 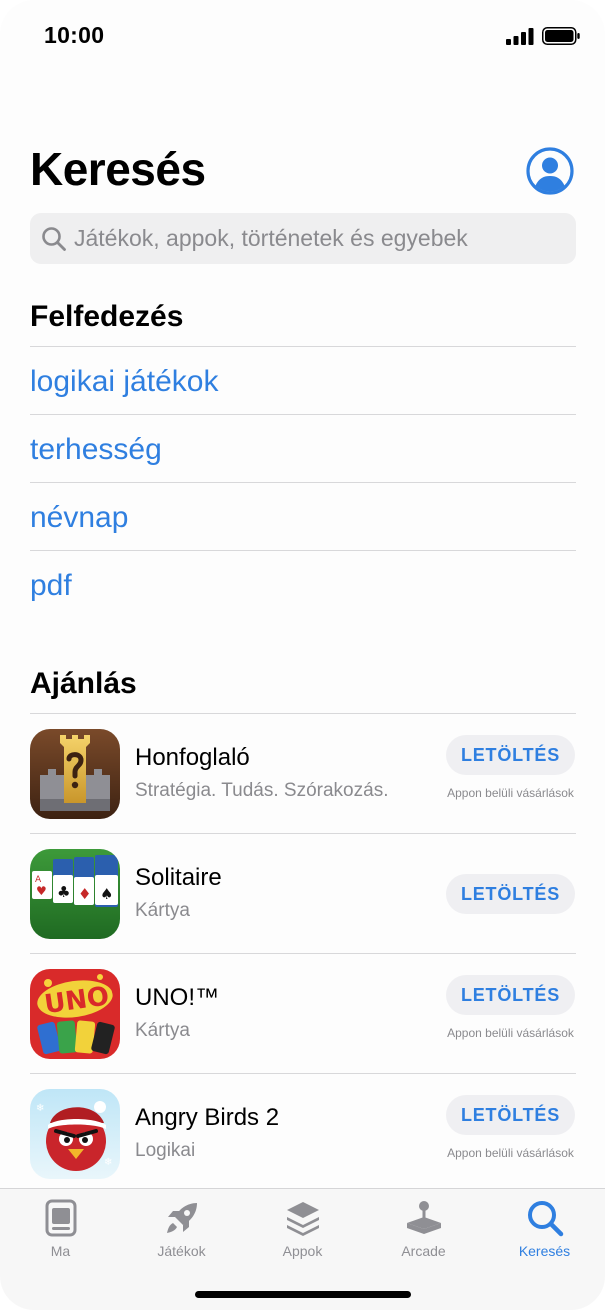 What do you see at coordinates (303, 448) in the screenshot?
I see `discover-item: terhesség` at bounding box center [303, 448].